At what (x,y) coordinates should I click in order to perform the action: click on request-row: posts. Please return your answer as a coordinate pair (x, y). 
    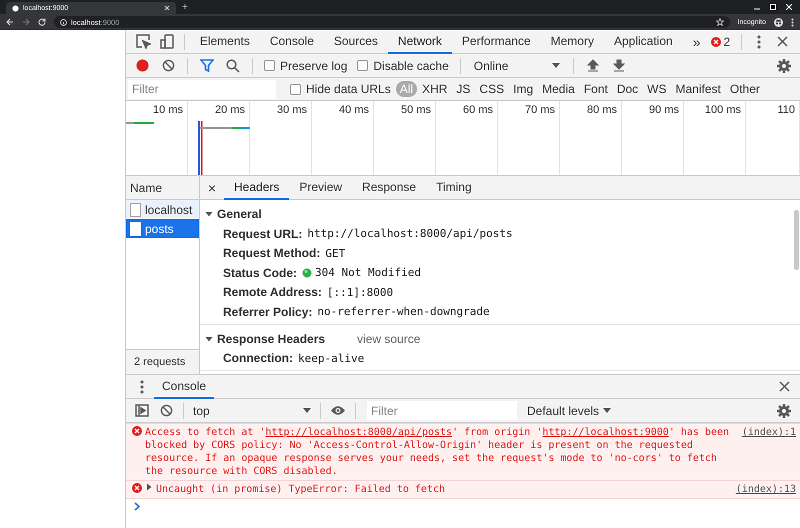
    Looking at the image, I should click on (162, 228).